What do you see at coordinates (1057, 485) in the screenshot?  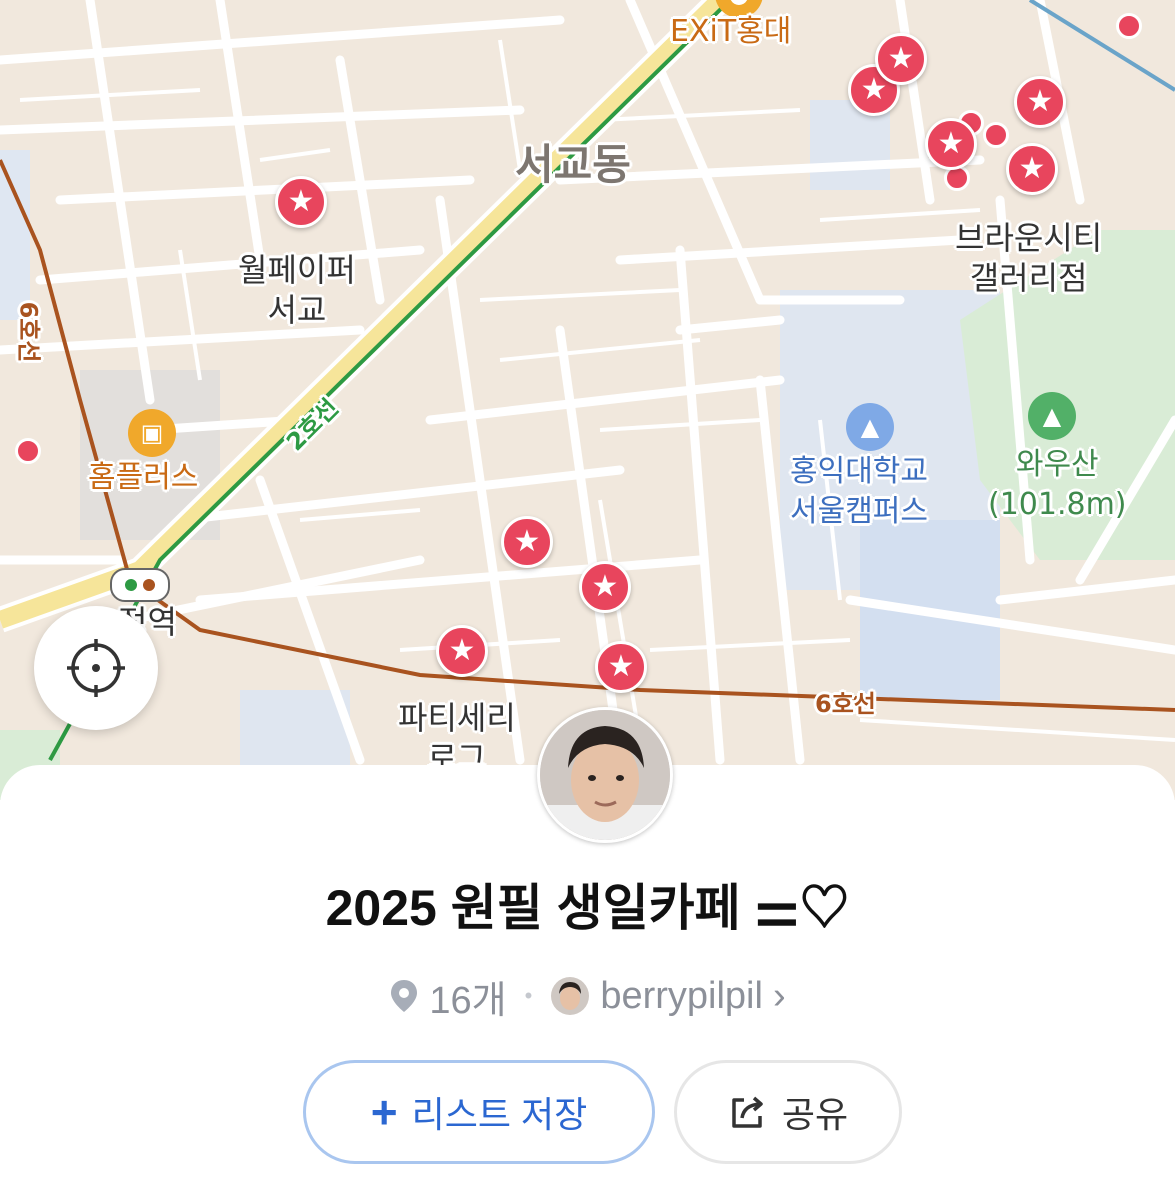 I see `poi-label-wausan: 와우산 (101.8m)` at bounding box center [1057, 485].